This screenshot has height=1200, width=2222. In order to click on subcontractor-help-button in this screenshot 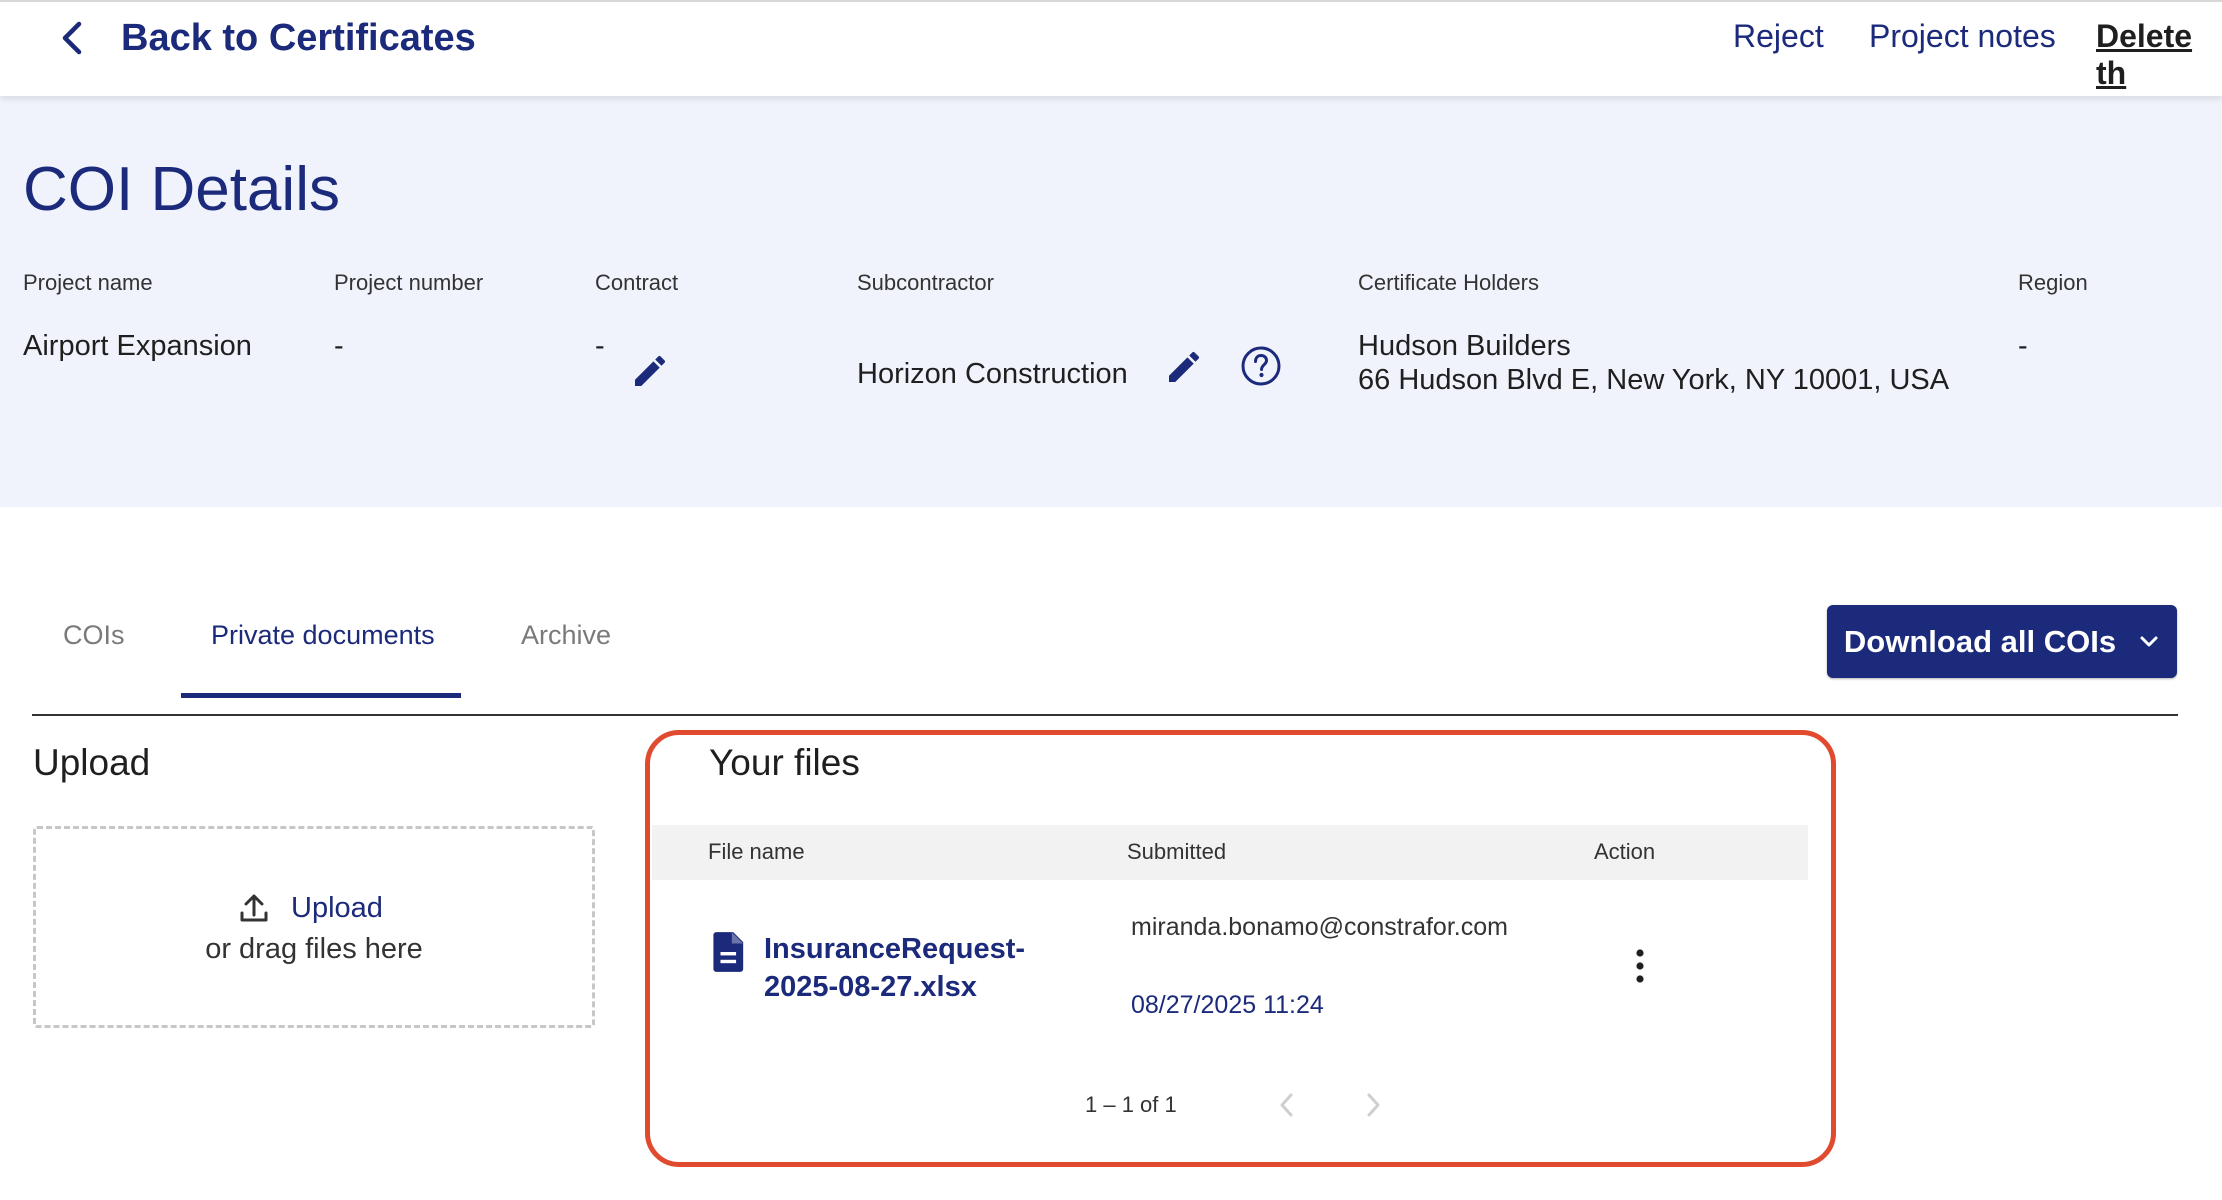, I will do `click(1261, 368)`.